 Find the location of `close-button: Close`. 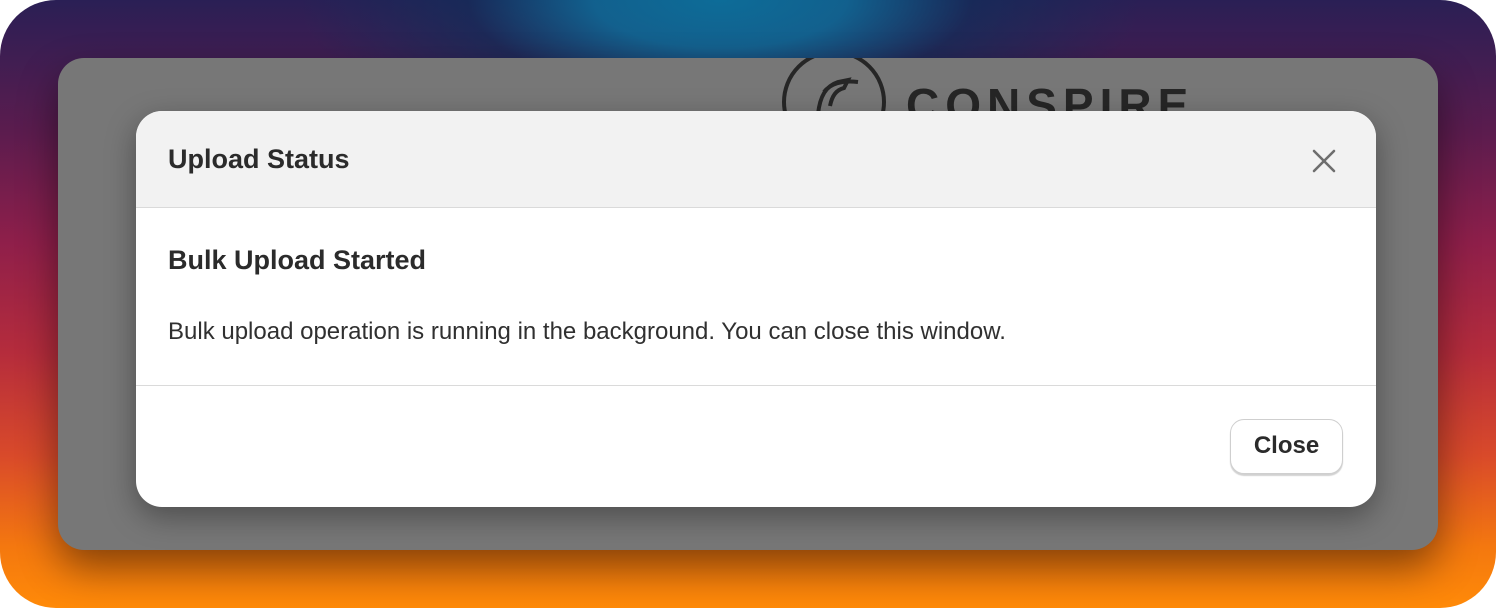

close-button: Close is located at coordinates (1286, 446).